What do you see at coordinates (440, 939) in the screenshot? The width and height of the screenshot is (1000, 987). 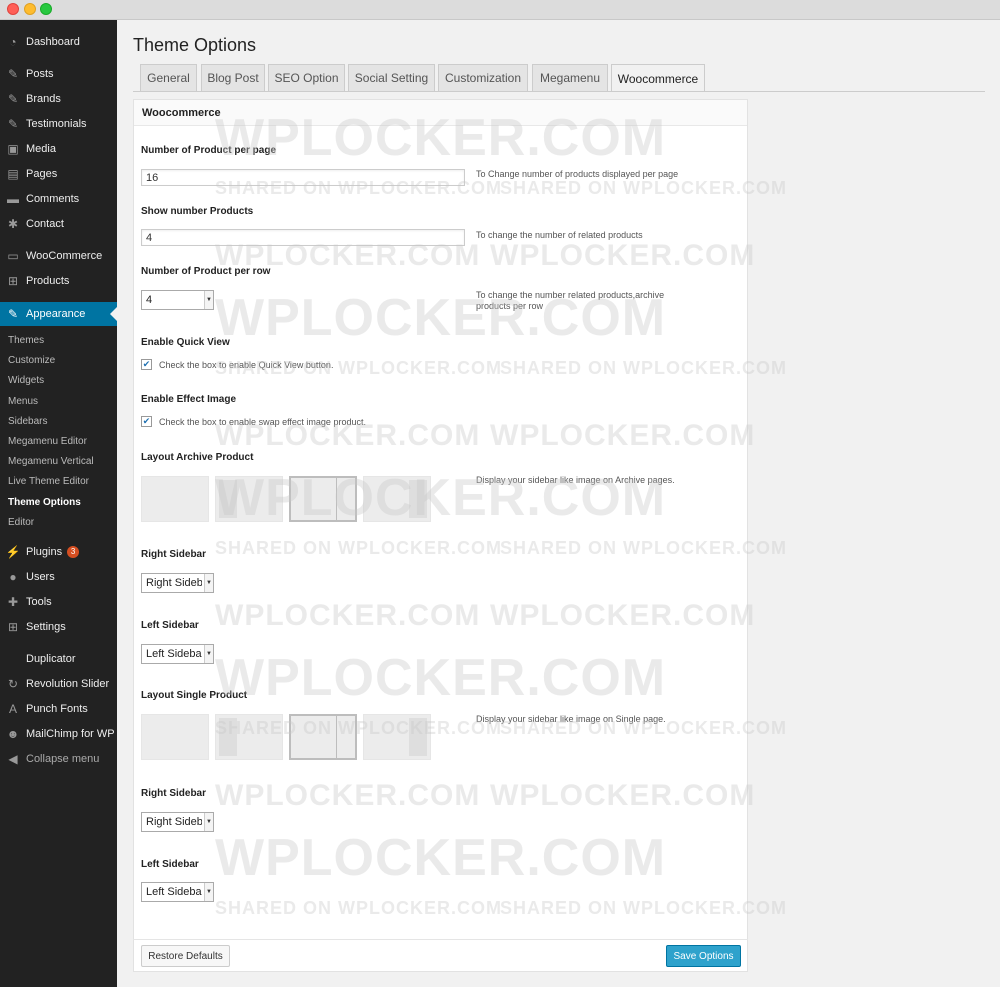 I see `panel-footer-divider` at bounding box center [440, 939].